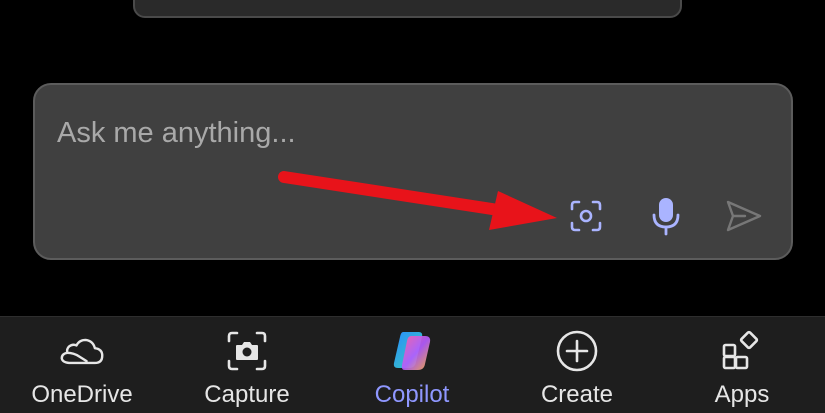 The width and height of the screenshot is (825, 413). I want to click on tab-onedrive: OneDrive, so click(82, 365).